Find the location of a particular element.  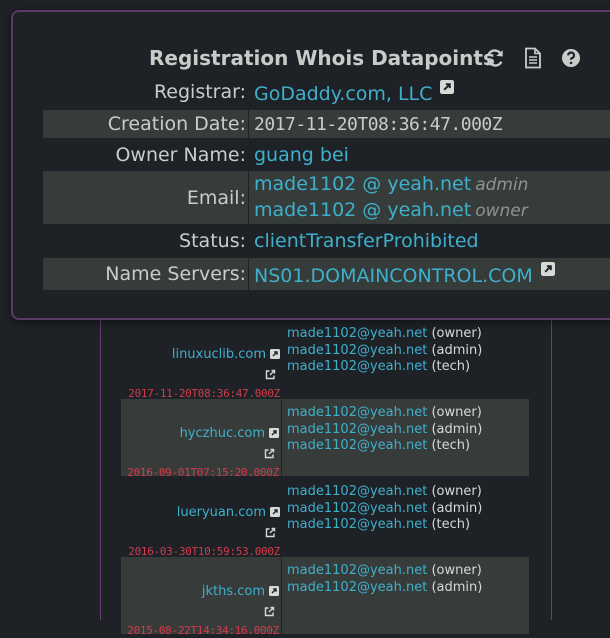

owner-name-row: Owner Name: guang bei is located at coordinates (326, 155).